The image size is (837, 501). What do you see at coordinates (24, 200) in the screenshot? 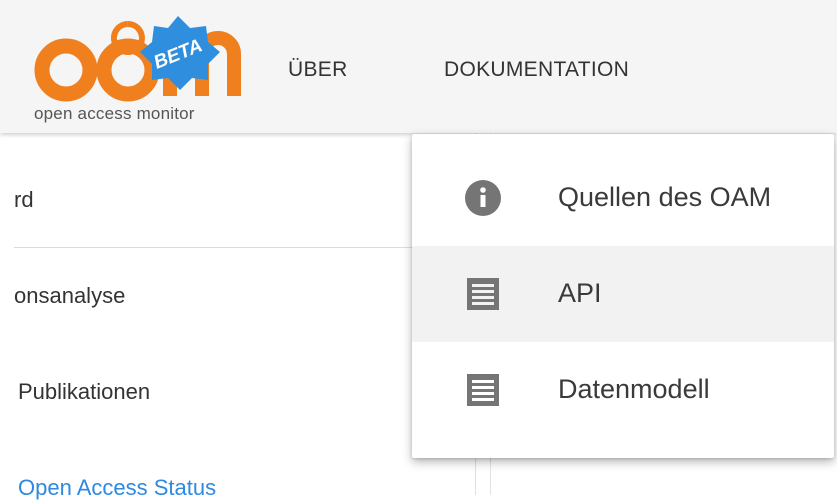
I see `sidebar-item-dashboard: rd` at bounding box center [24, 200].